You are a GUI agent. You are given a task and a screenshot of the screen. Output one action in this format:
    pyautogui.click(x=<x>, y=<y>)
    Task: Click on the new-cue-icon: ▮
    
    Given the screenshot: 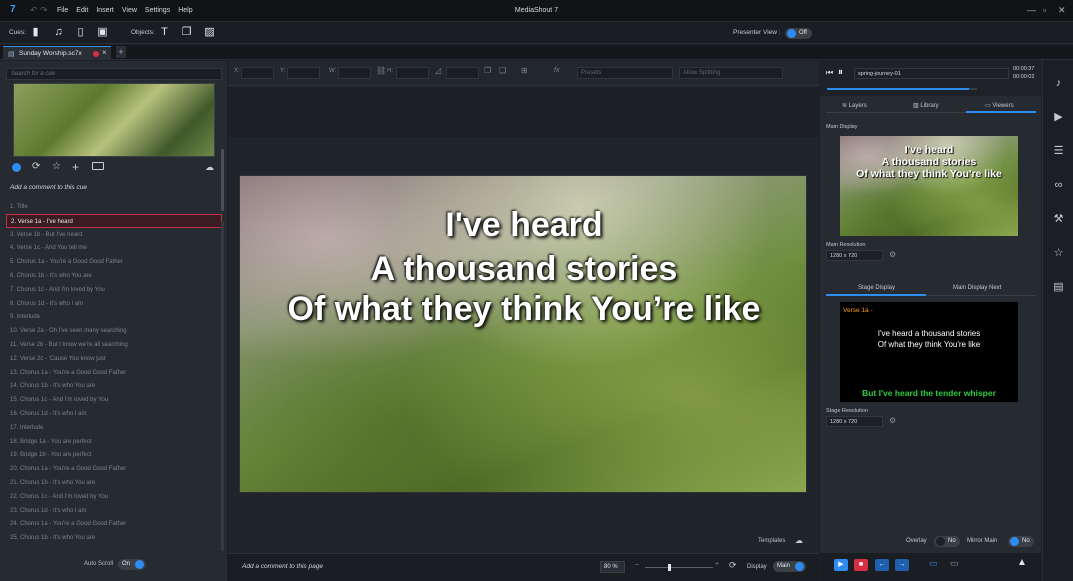 What is the action you would take?
    pyautogui.click(x=35, y=32)
    